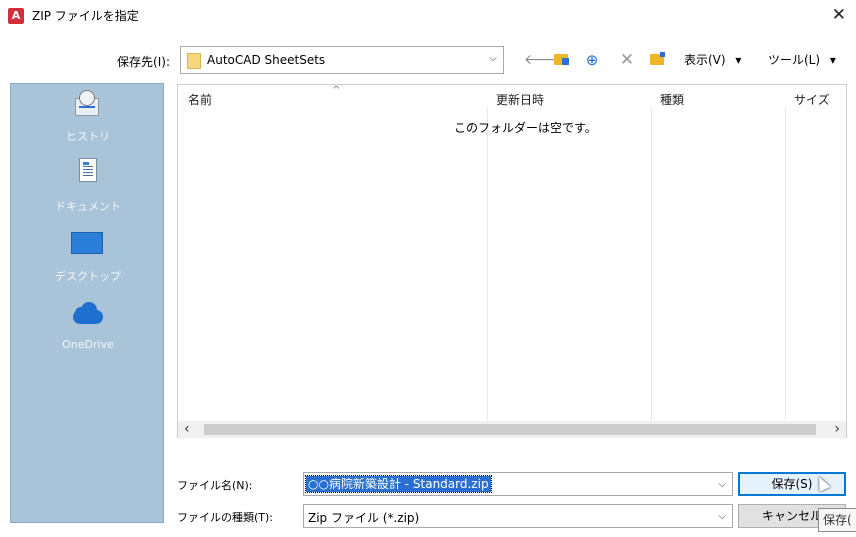 This screenshot has height=537, width=856. Describe the element at coordinates (87, 104) in the screenshot. I see `history-icon` at that location.